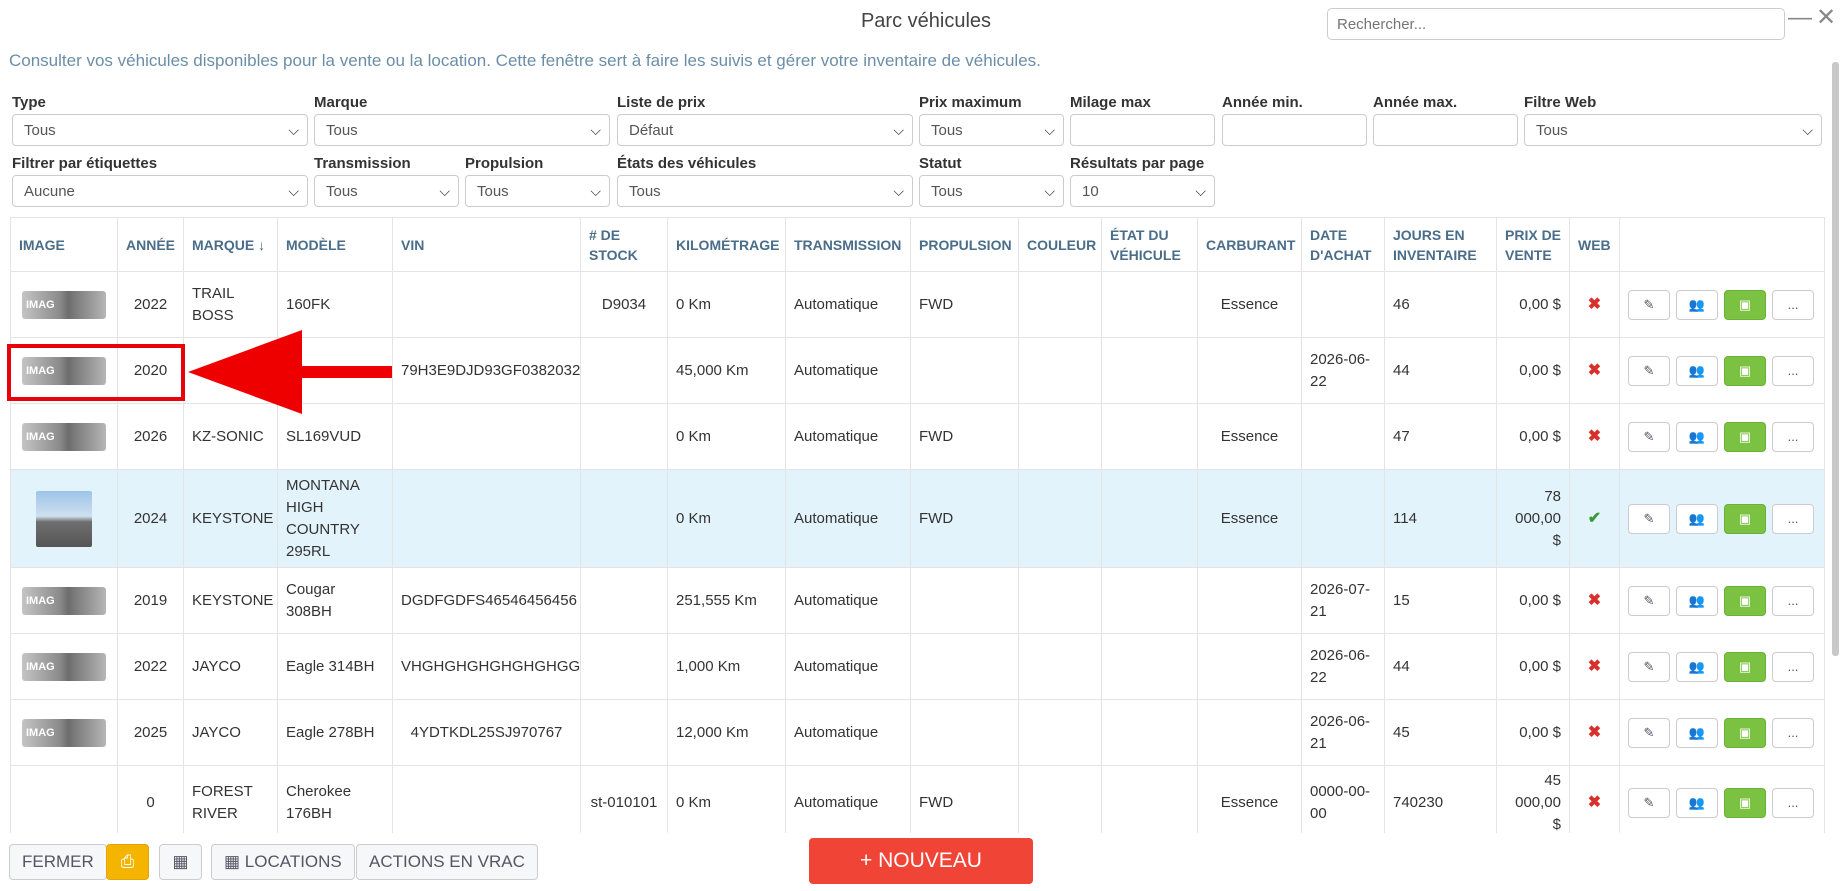 This screenshot has width=1841, height=891. What do you see at coordinates (1060, 244) in the screenshot?
I see `col-couleur: COULEUR` at bounding box center [1060, 244].